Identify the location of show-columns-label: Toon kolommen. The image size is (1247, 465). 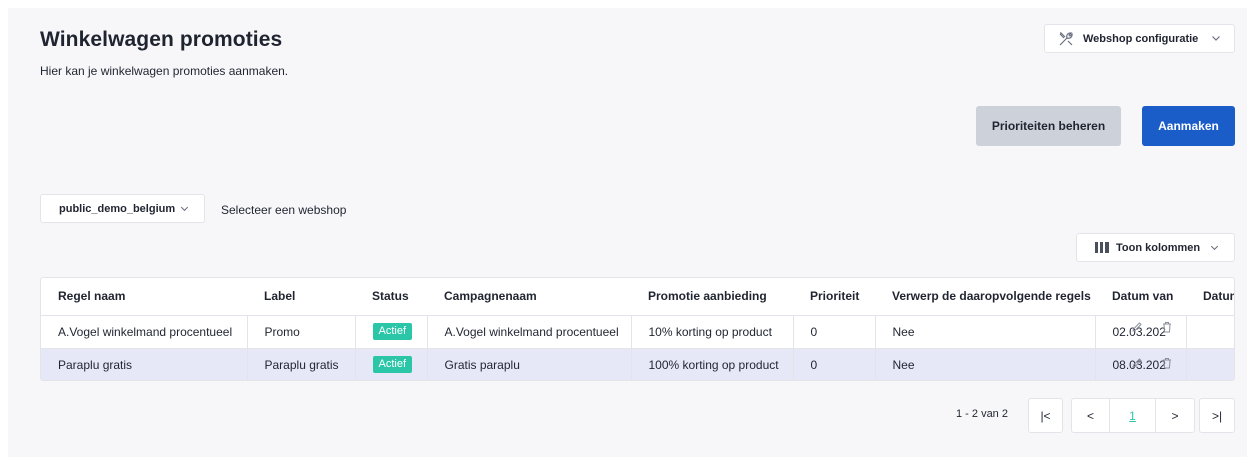
(1158, 247).